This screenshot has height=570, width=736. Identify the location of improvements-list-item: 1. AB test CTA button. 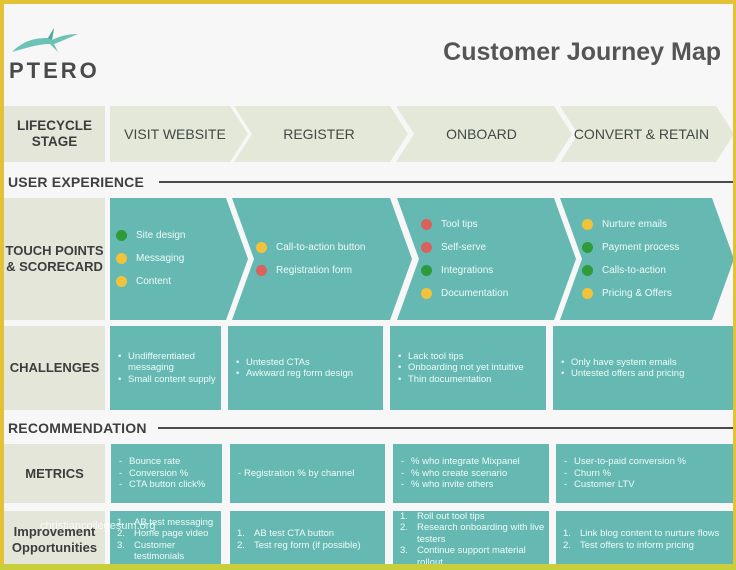
(307, 534).